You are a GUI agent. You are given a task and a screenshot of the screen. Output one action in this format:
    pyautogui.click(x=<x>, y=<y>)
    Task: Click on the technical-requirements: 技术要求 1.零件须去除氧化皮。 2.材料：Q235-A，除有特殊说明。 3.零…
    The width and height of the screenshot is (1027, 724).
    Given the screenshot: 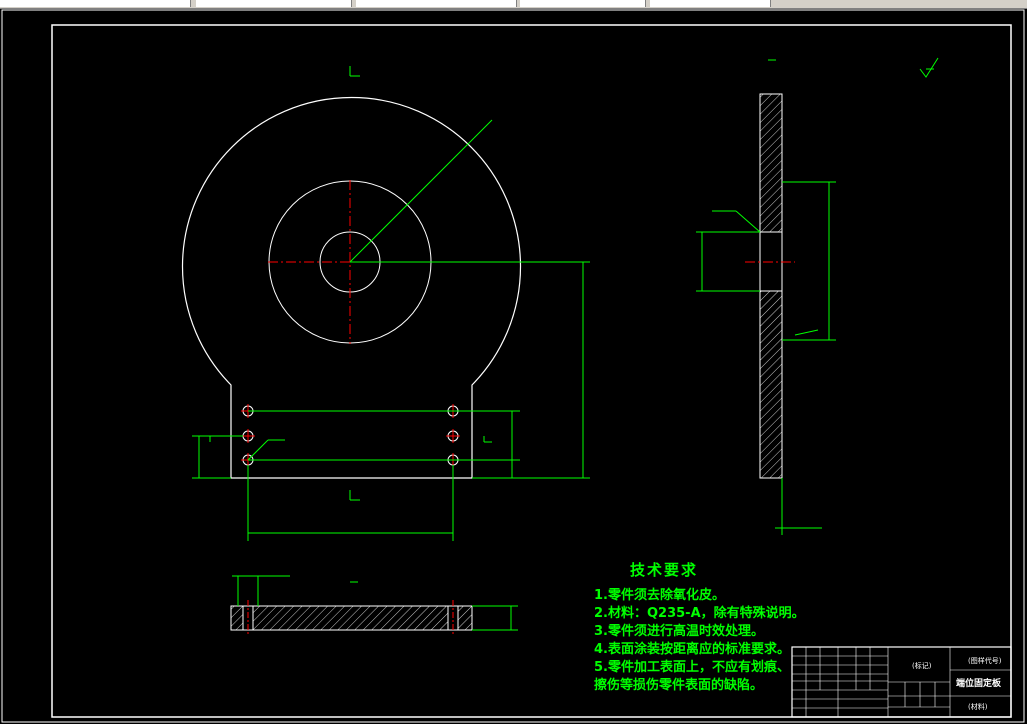 What is the action you would take?
    pyautogui.click(x=699, y=627)
    